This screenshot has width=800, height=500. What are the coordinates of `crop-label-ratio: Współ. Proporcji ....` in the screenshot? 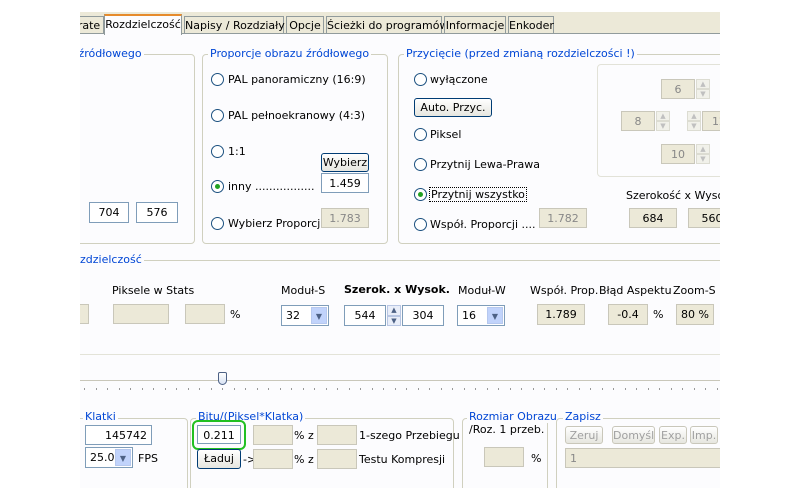 It's located at (483, 224).